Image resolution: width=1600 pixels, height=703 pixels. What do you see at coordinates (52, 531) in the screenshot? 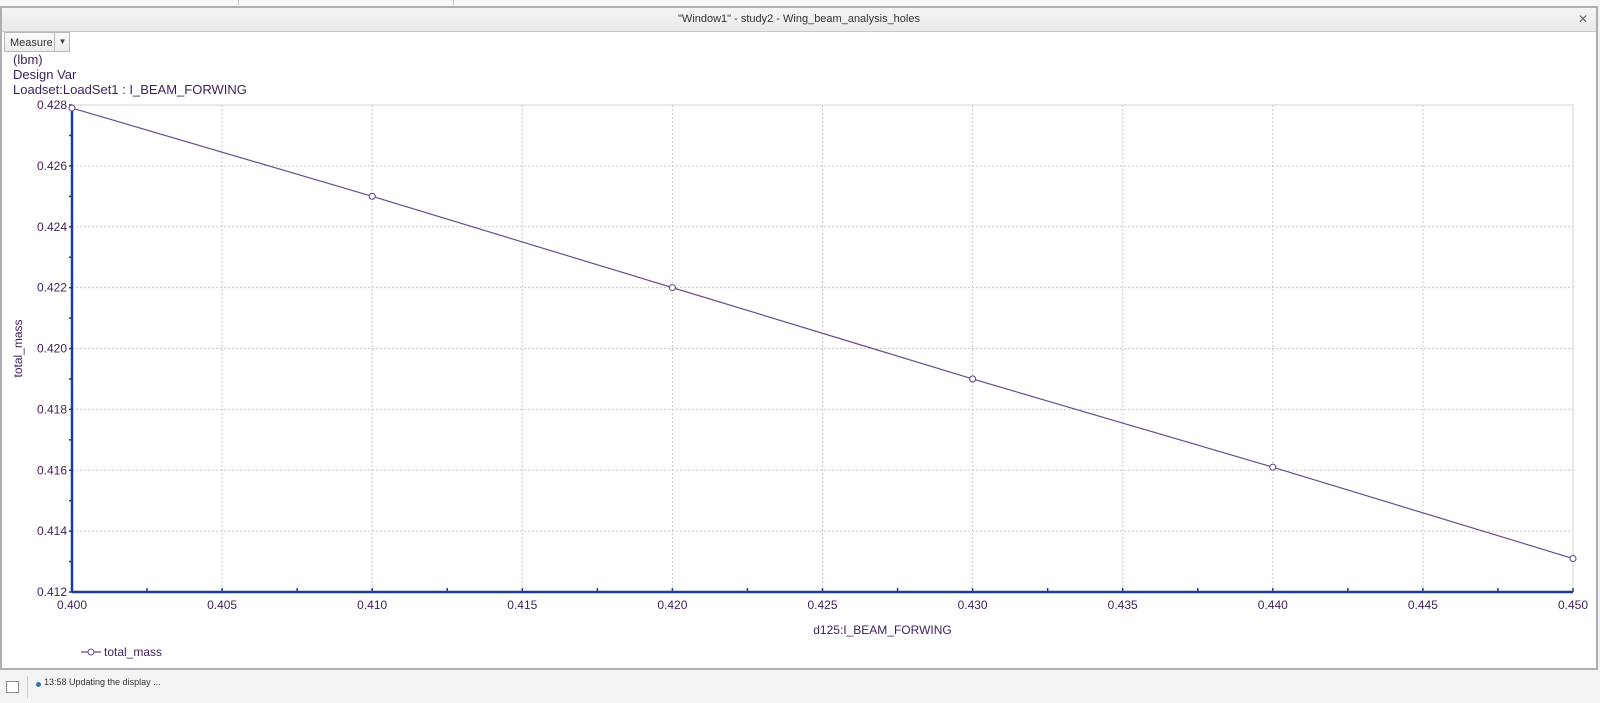
I see `y-tick-label: 0.414` at bounding box center [52, 531].